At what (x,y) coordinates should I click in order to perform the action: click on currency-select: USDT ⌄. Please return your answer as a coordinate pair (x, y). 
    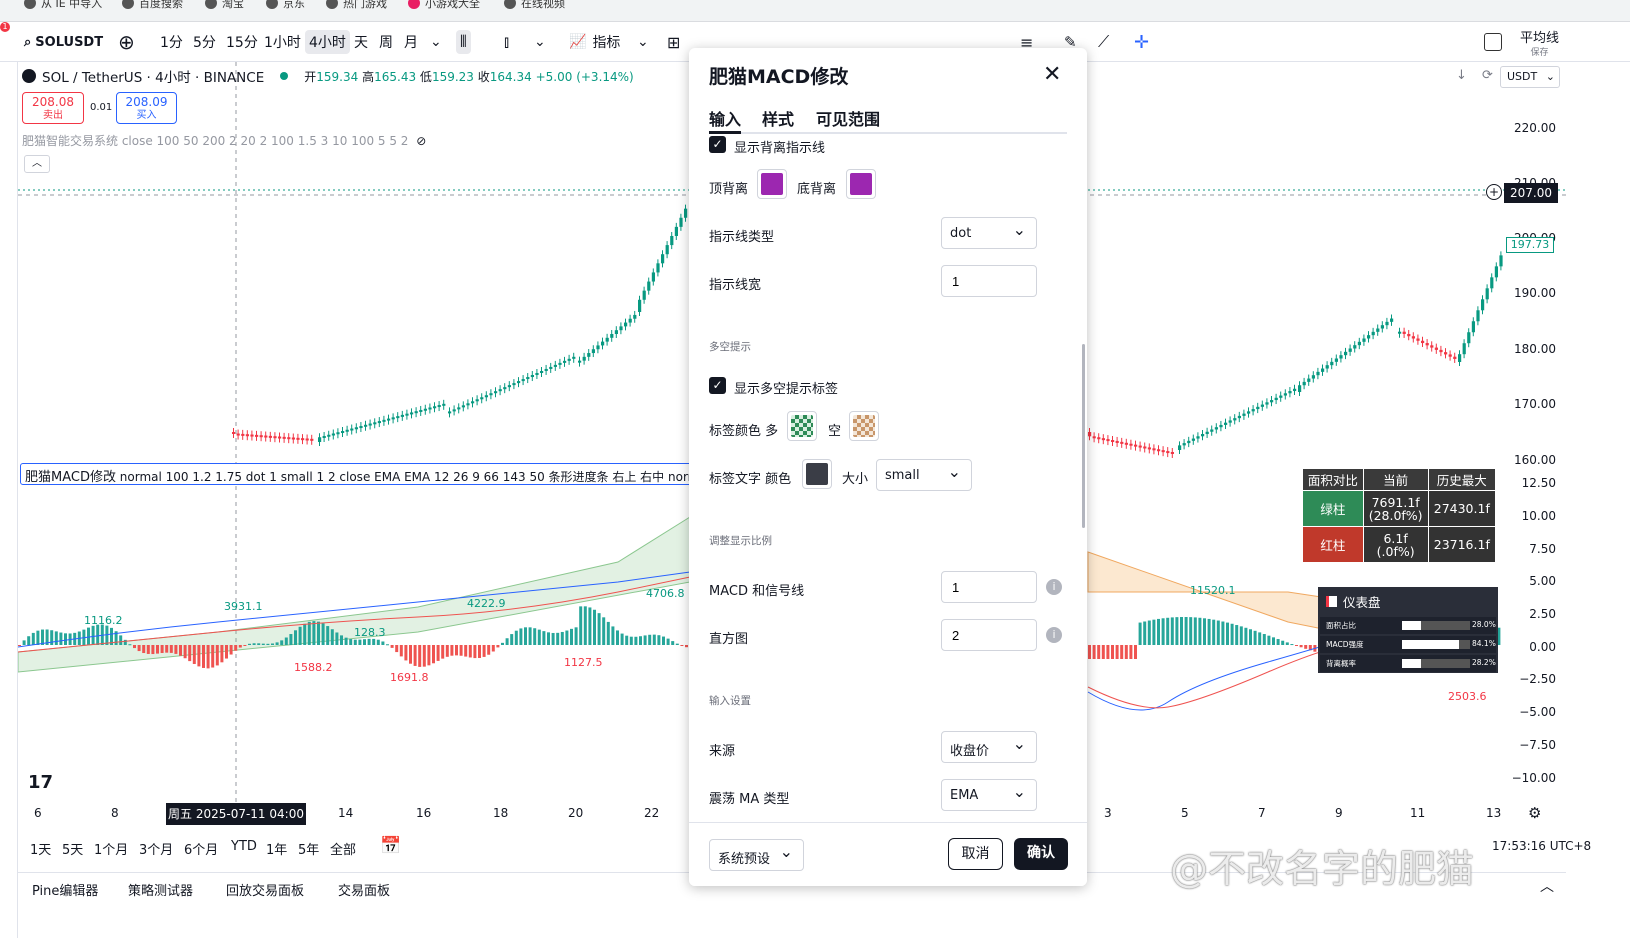
    Looking at the image, I should click on (1530, 77).